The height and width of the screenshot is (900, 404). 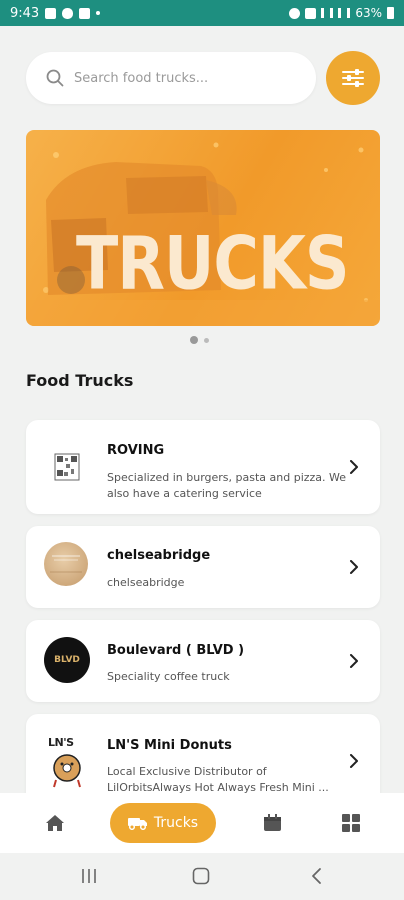 I want to click on nav-trucks: Trucks, so click(x=163, y=823).